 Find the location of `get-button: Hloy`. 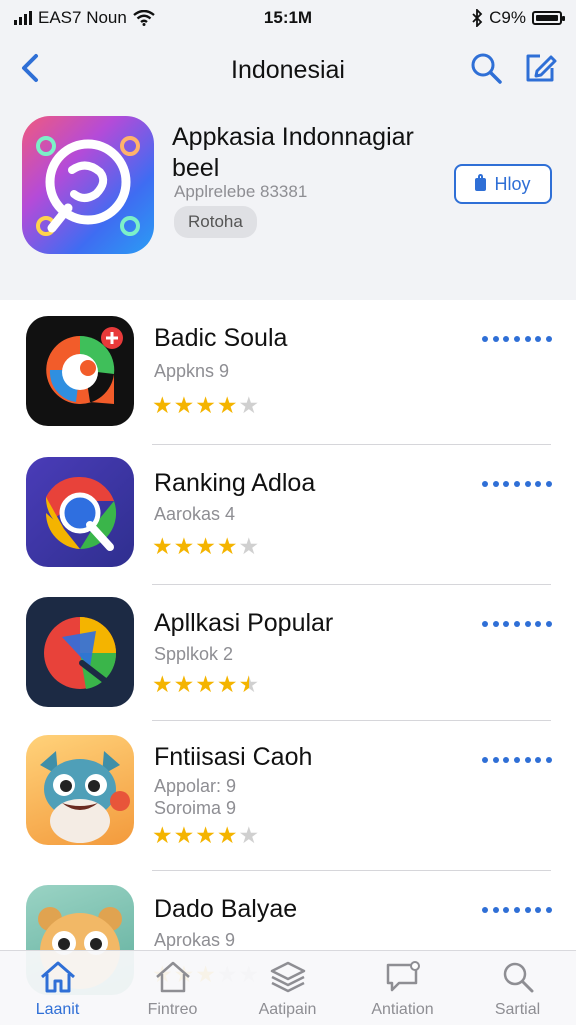

get-button: Hloy is located at coordinates (503, 184).